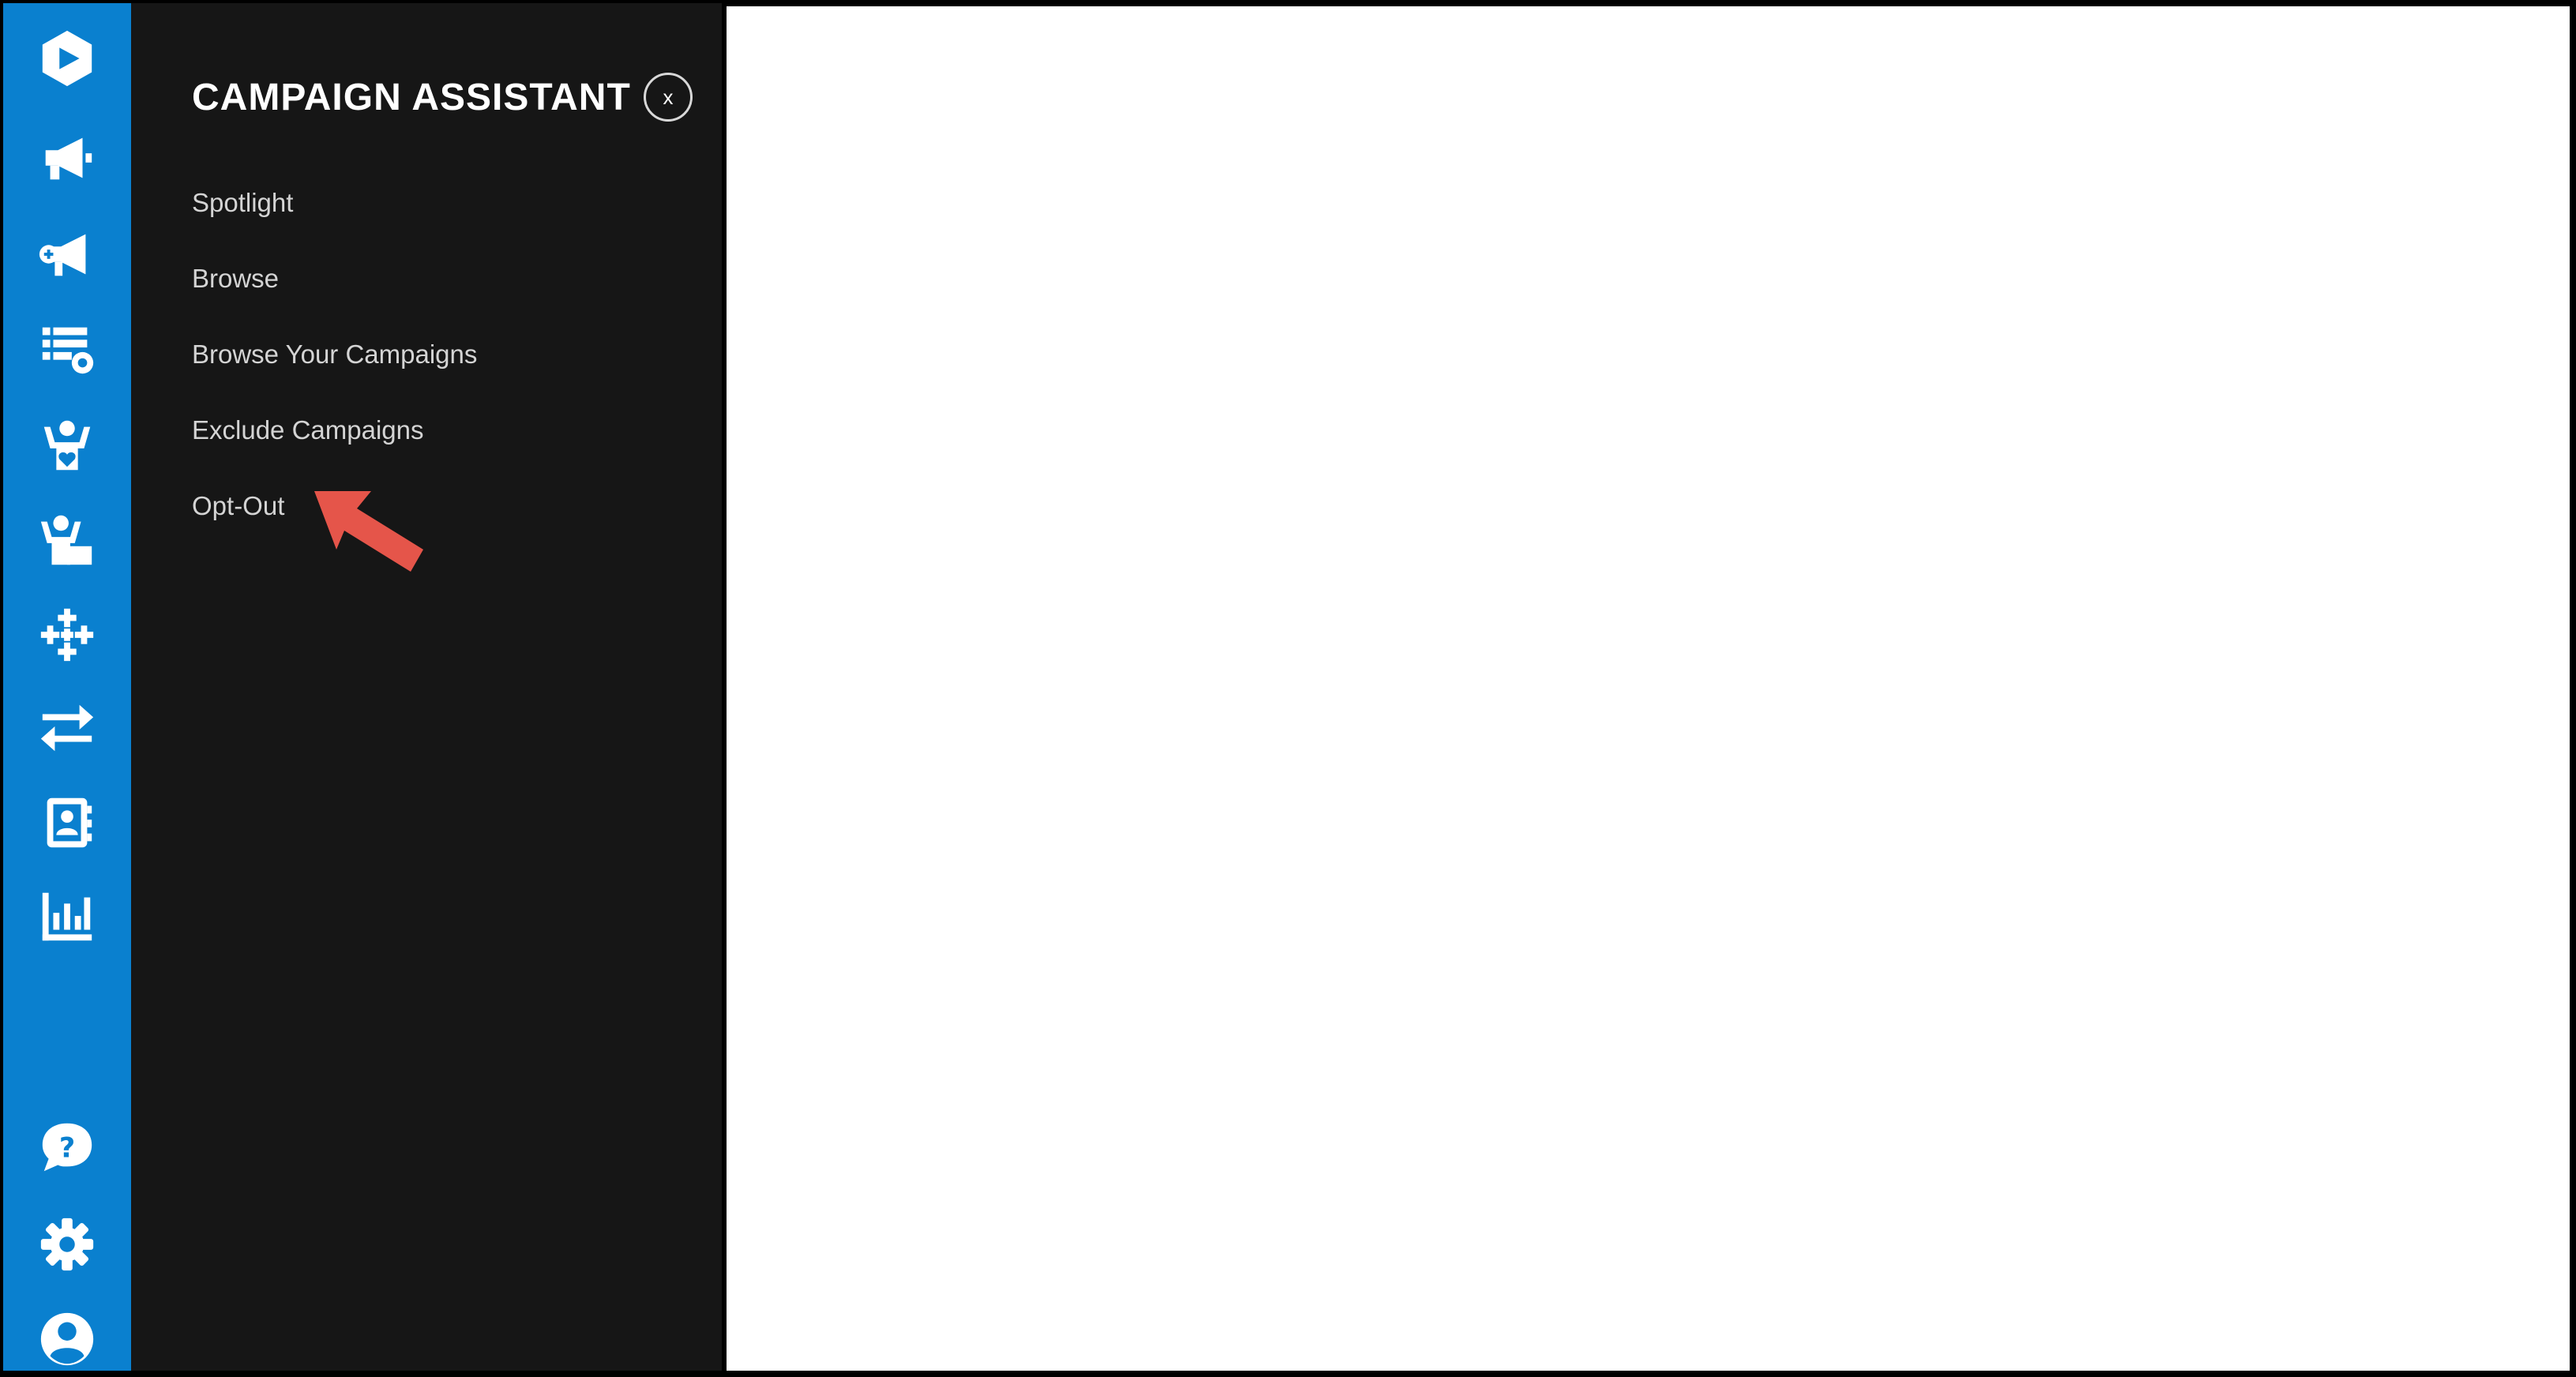 This screenshot has width=2576, height=1377. Describe the element at coordinates (308, 430) in the screenshot. I see `menu-item-exclude-campaigns: Exclude Campaigns` at that location.